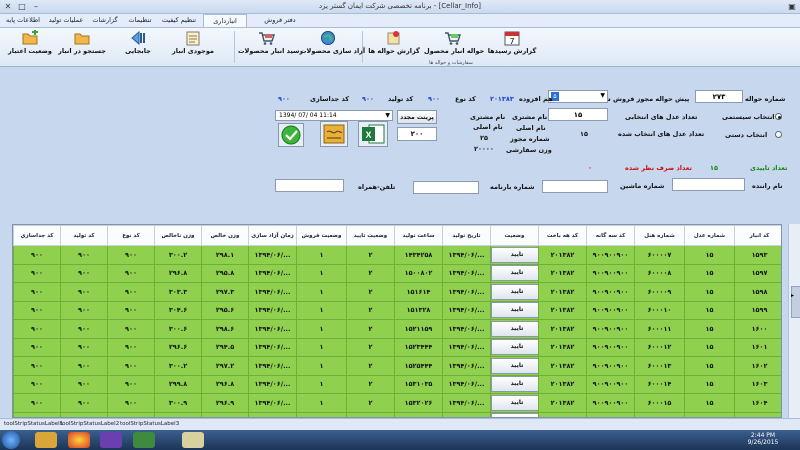  What do you see at coordinates (454, 45) in the screenshot?
I see `product-dispatch-button: حواله انبار محصول` at bounding box center [454, 45].